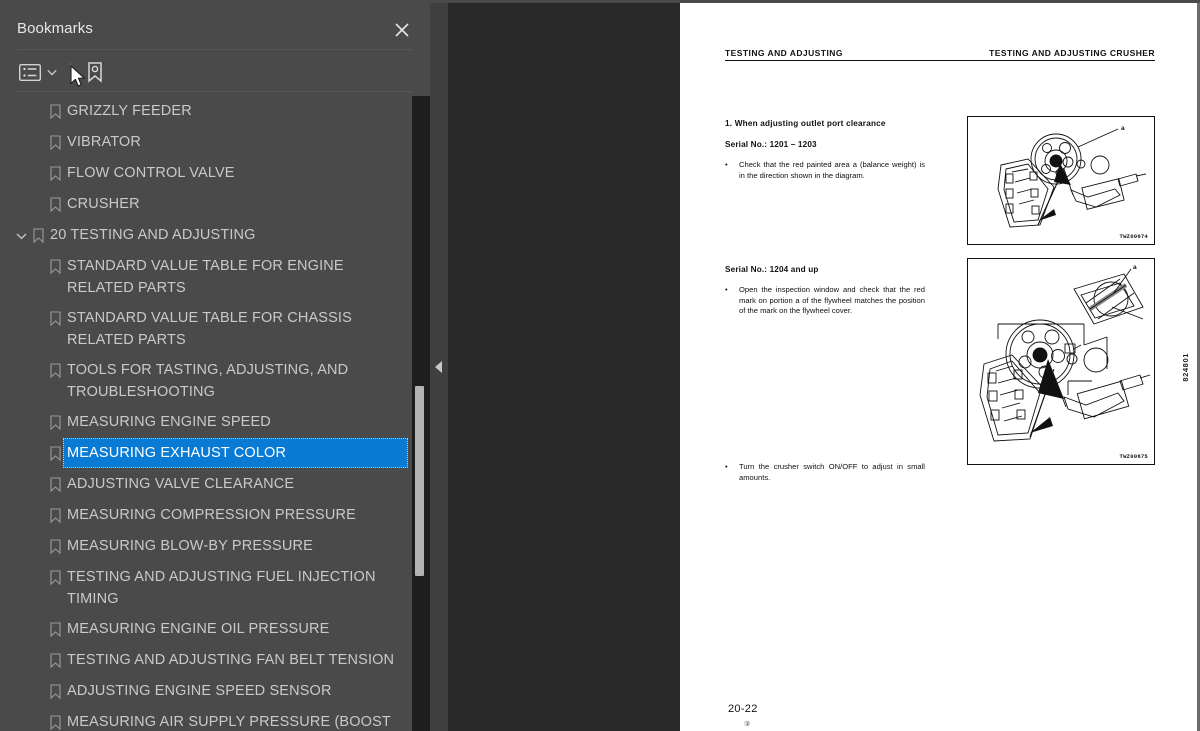 The width and height of the screenshot is (1200, 731). I want to click on serial-no-2: Serial No.: 1204 and up, so click(772, 269).